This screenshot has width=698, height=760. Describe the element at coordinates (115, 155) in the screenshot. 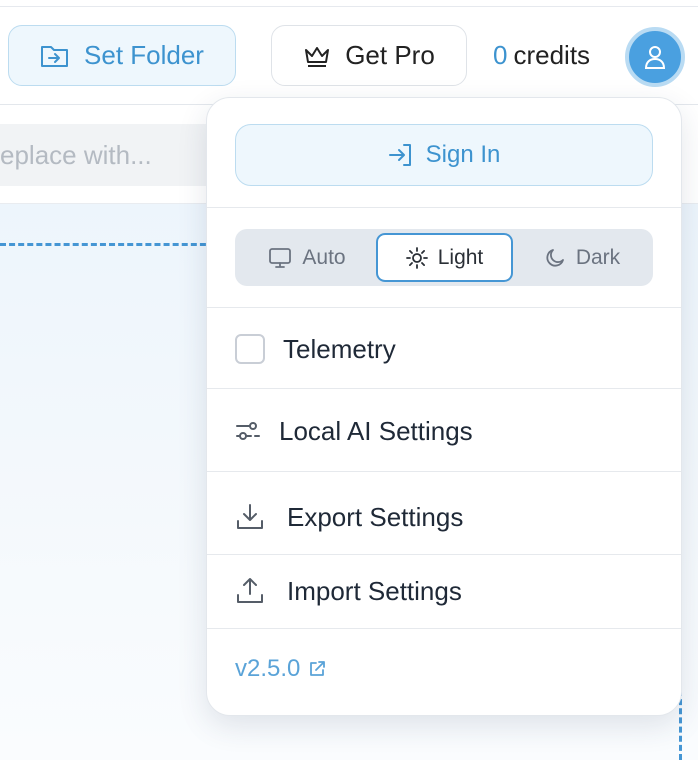

I see `replace-input` at that location.